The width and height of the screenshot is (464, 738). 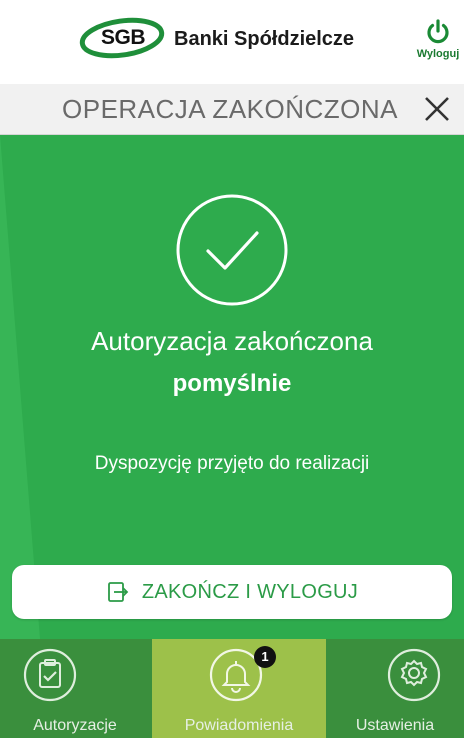 What do you see at coordinates (438, 31) in the screenshot?
I see `power-icon` at bounding box center [438, 31].